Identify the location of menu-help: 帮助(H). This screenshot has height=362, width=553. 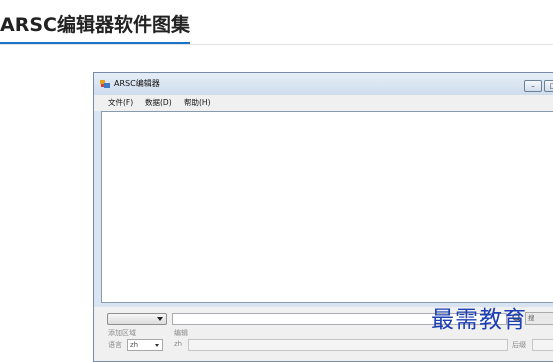
(197, 102).